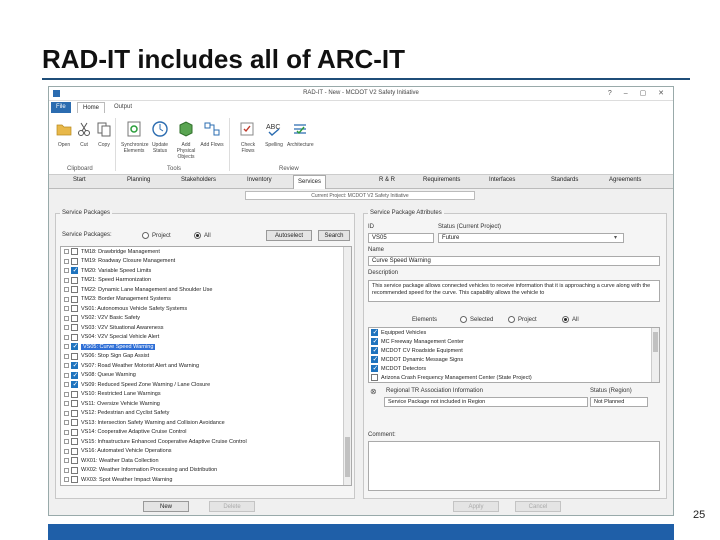 The width and height of the screenshot is (720, 540). Describe the element at coordinates (514, 368) in the screenshot. I see `list-item: MCDOT Detectors` at that location.